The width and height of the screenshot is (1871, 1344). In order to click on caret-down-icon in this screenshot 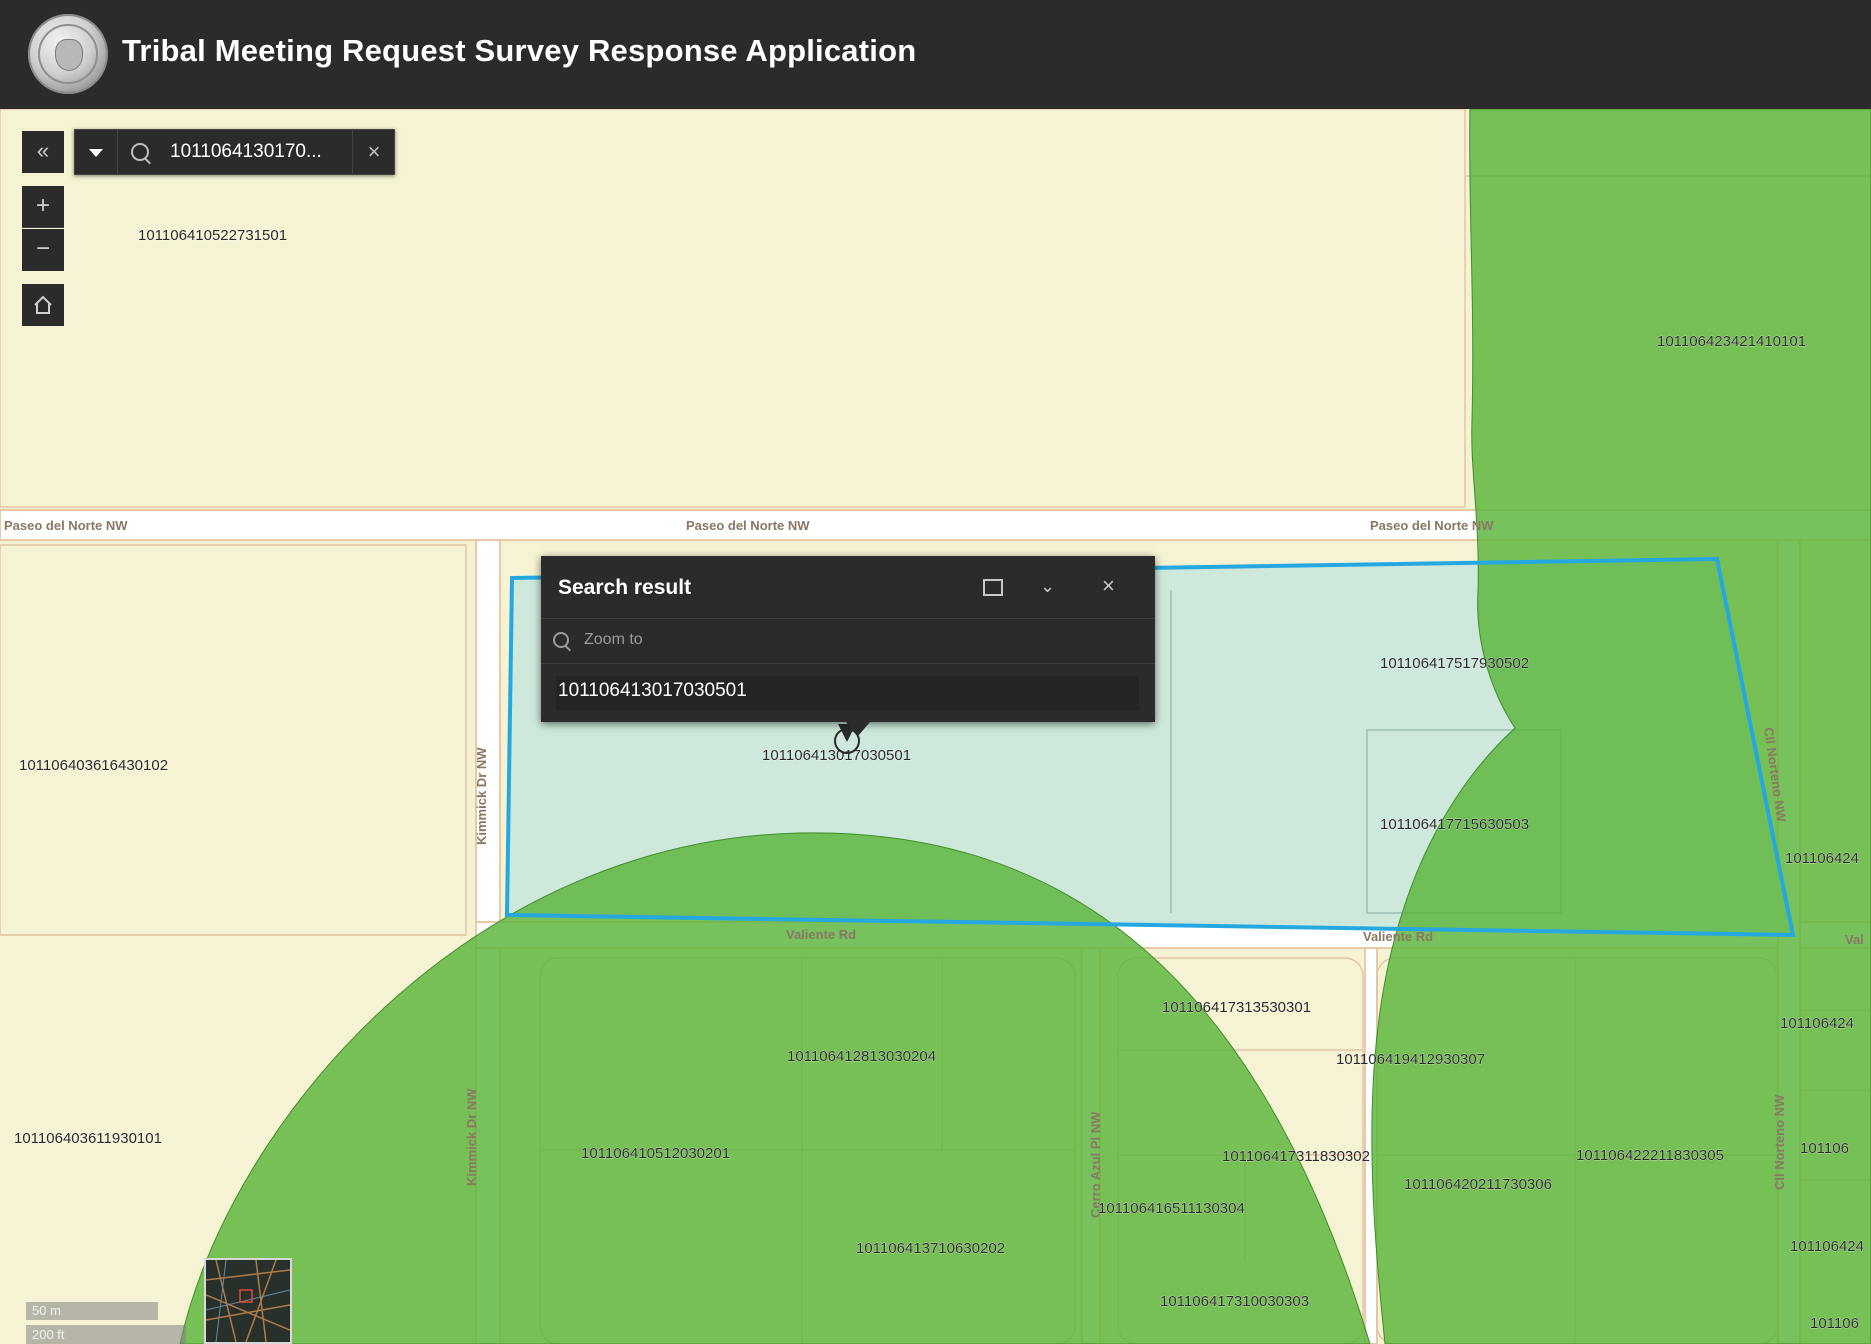, I will do `click(96, 153)`.